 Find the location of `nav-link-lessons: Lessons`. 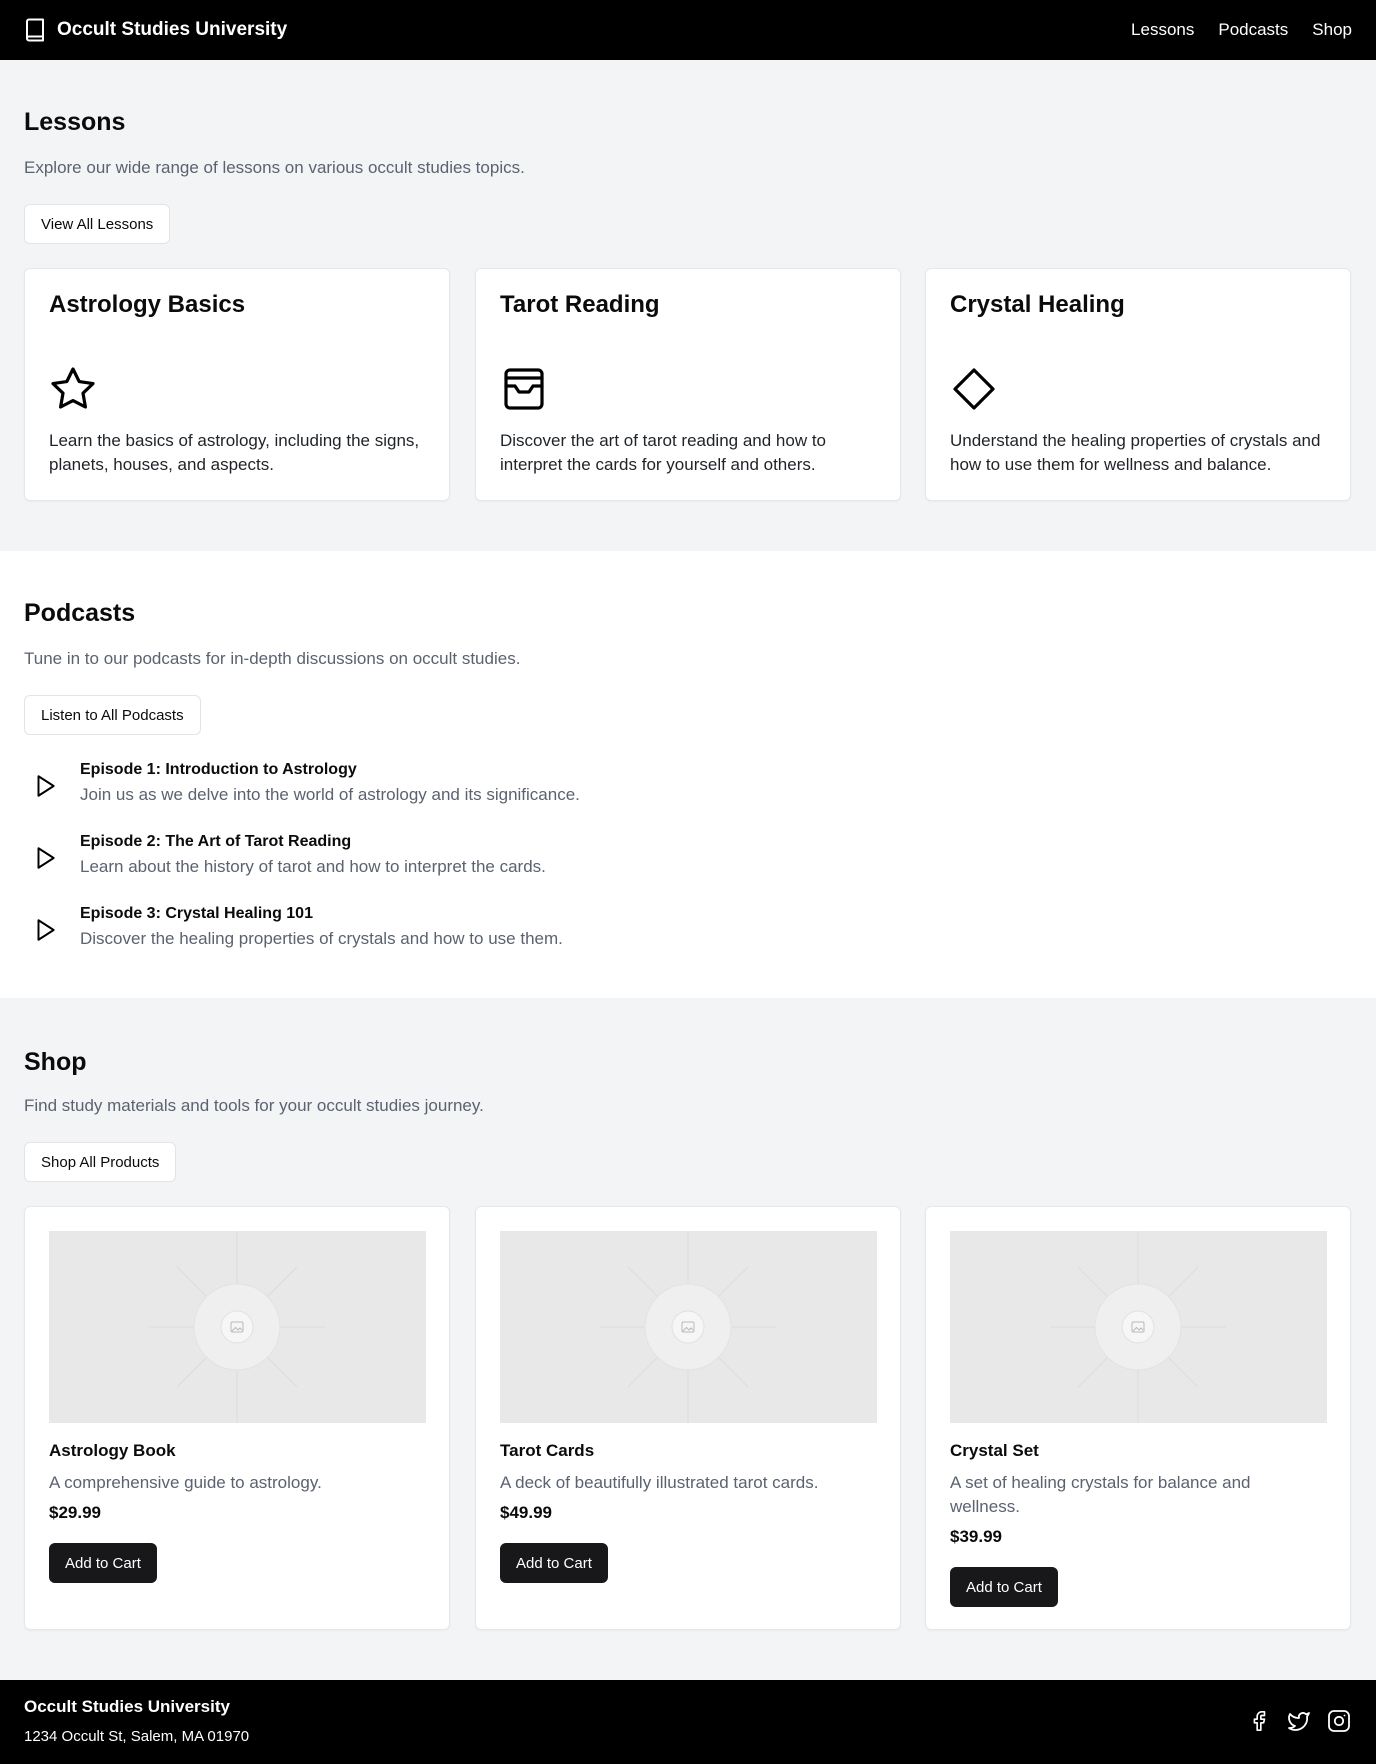

nav-link-lessons: Lessons is located at coordinates (1162, 30).